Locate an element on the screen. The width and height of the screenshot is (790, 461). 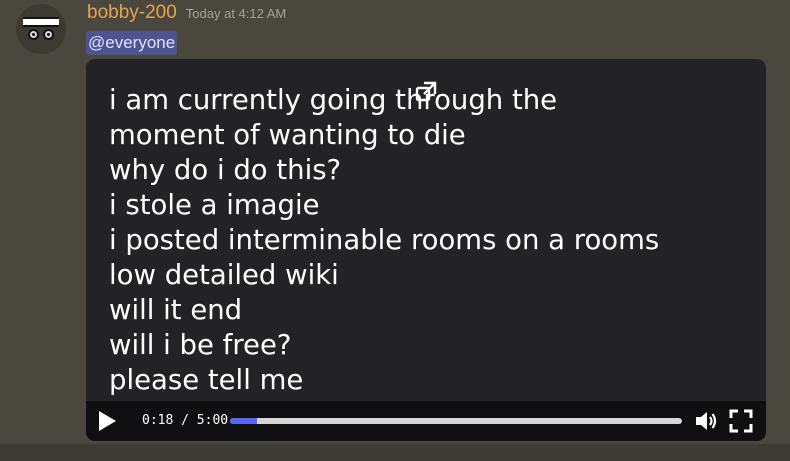
video-line: i stole a imagie is located at coordinates (214, 205).